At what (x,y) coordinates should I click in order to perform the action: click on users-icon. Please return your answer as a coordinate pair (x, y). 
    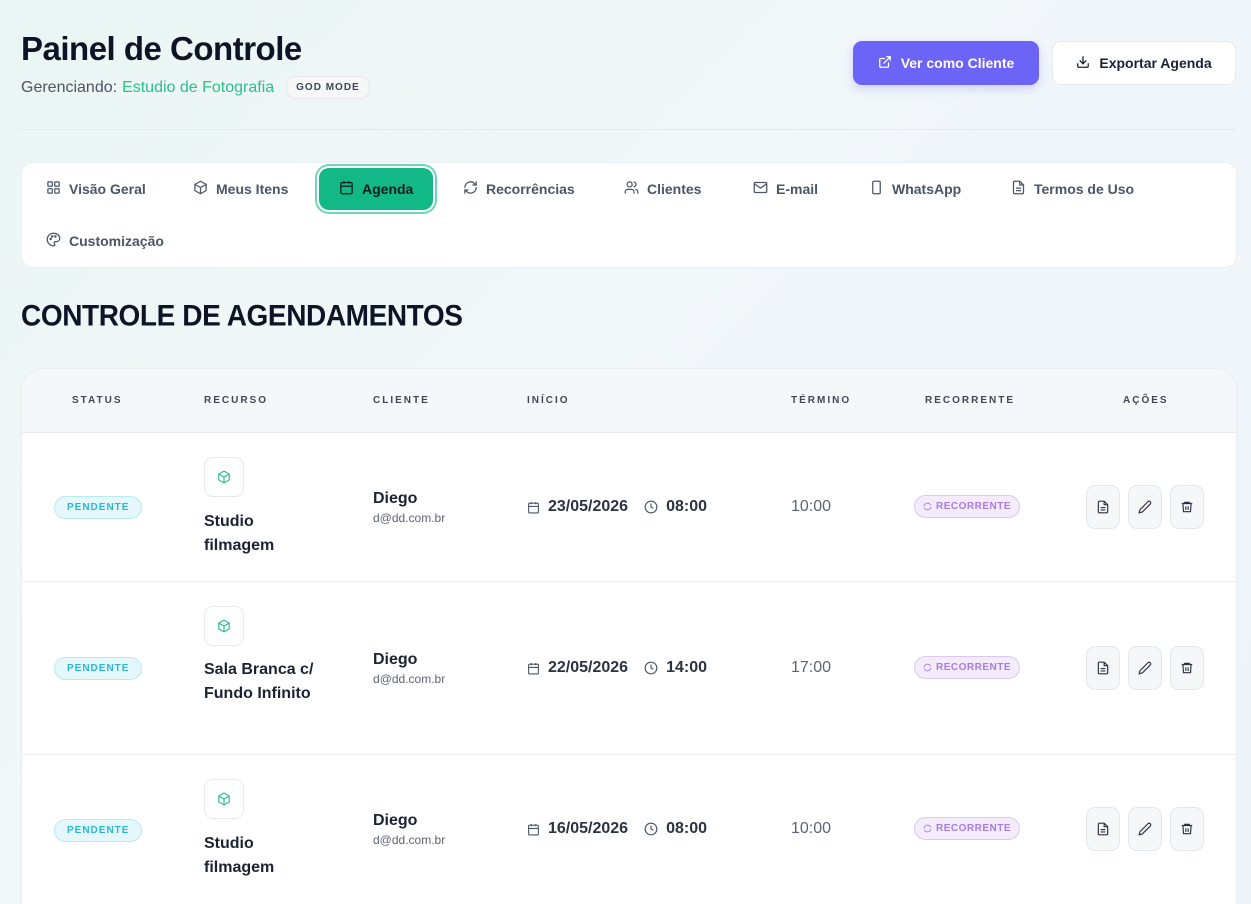
    Looking at the image, I should click on (631, 189).